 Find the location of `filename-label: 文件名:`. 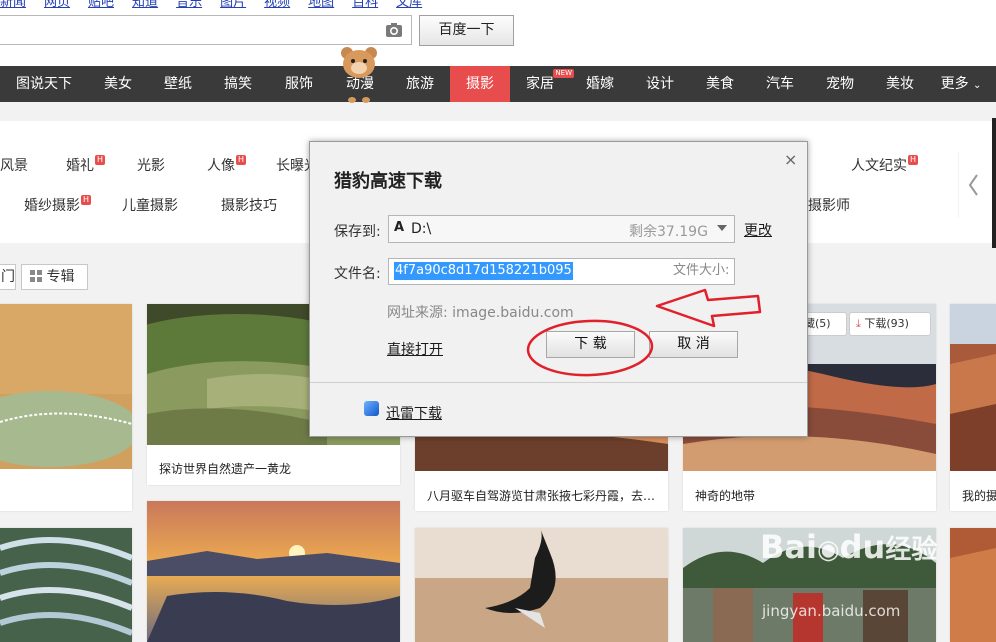

filename-label: 文件名: is located at coordinates (357, 274).